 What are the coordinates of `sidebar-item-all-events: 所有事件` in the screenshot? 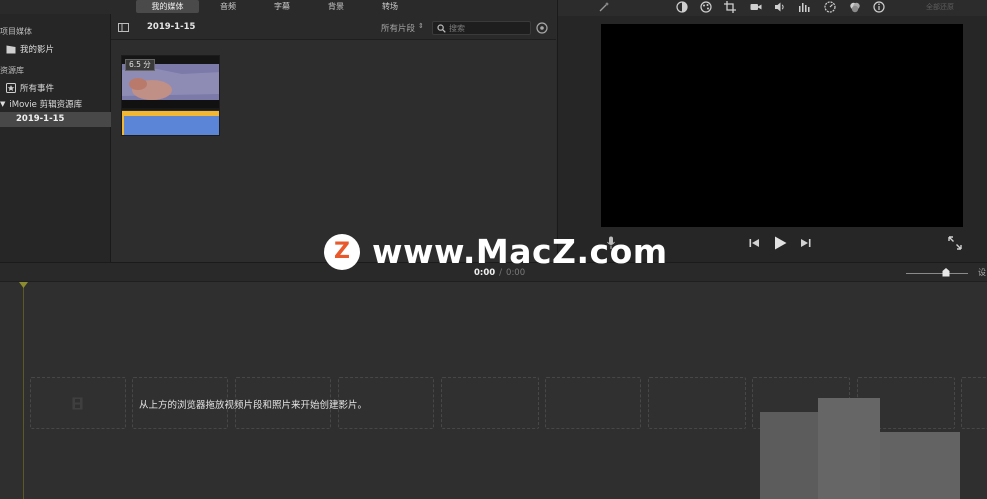 It's located at (30, 88).